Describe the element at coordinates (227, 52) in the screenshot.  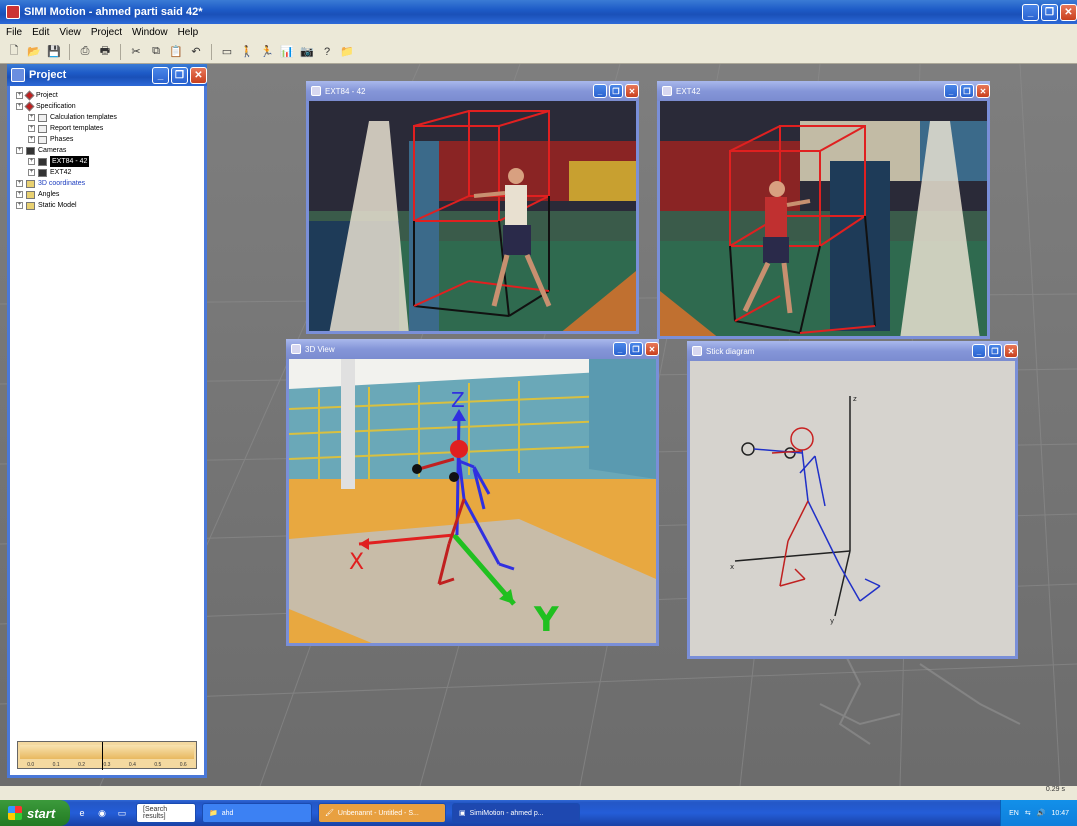
I see `video-window-icon: ▭` at that location.